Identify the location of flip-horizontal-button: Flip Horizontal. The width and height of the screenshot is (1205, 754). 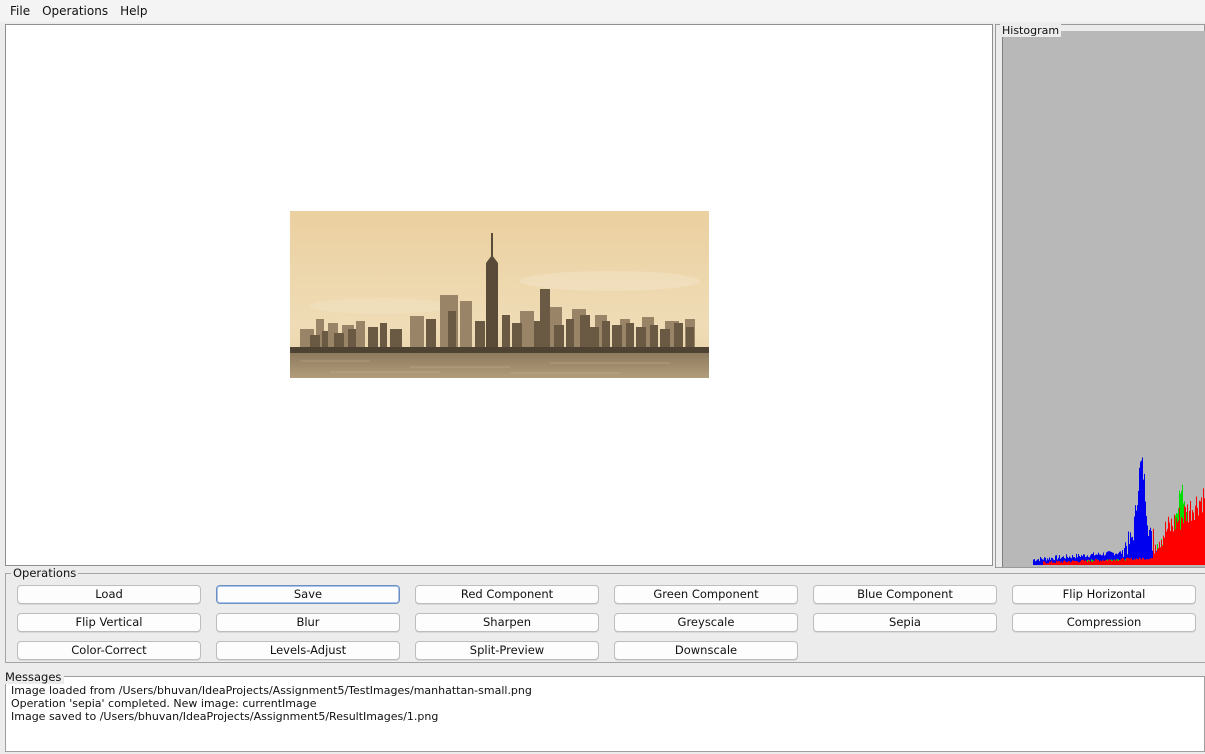
(1104, 594).